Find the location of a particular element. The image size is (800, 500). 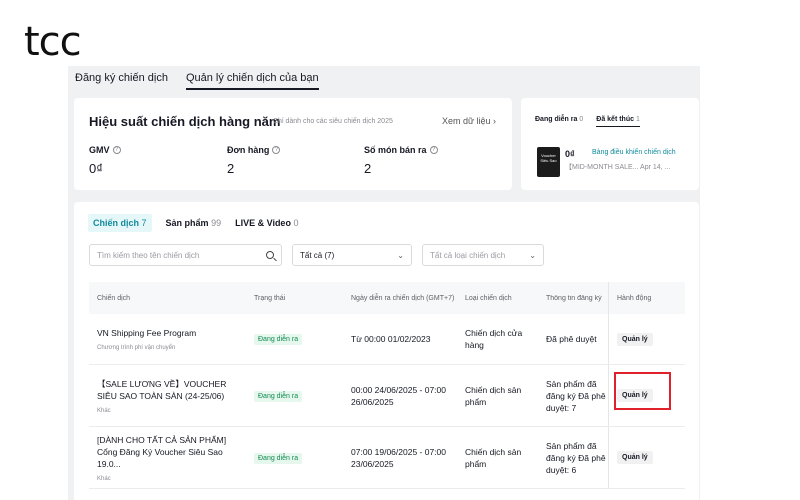

tab-live-video: LIVE & Video 0 is located at coordinates (266, 223).